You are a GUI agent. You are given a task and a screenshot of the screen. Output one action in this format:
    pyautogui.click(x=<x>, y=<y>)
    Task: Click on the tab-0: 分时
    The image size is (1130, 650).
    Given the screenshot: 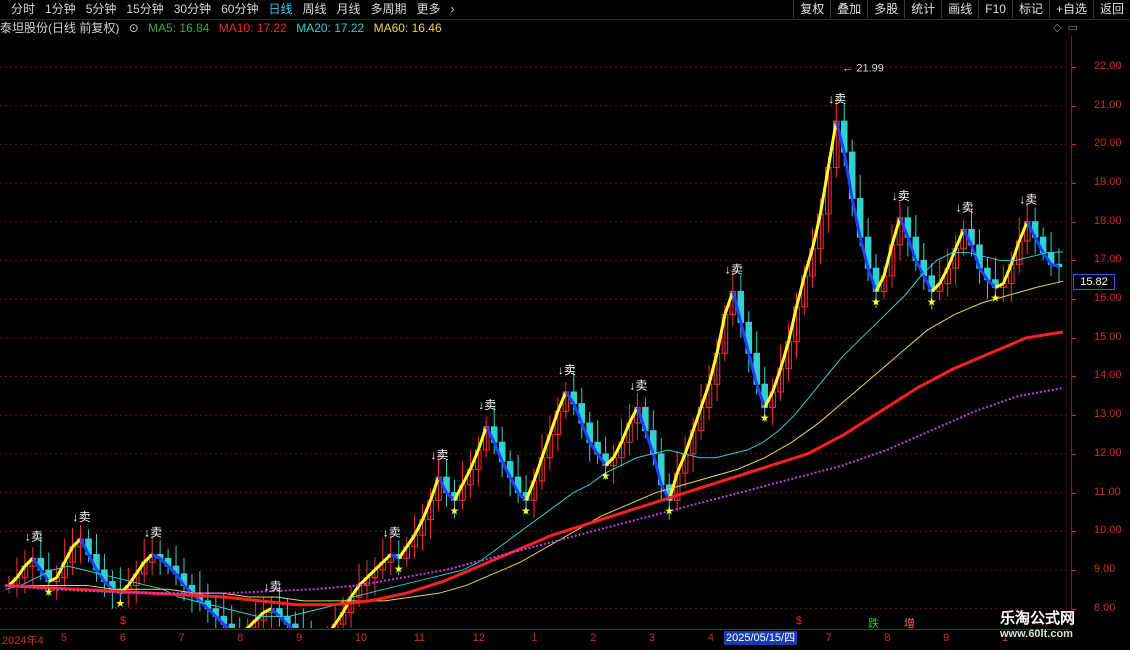 What is the action you would take?
    pyautogui.click(x=23, y=9)
    